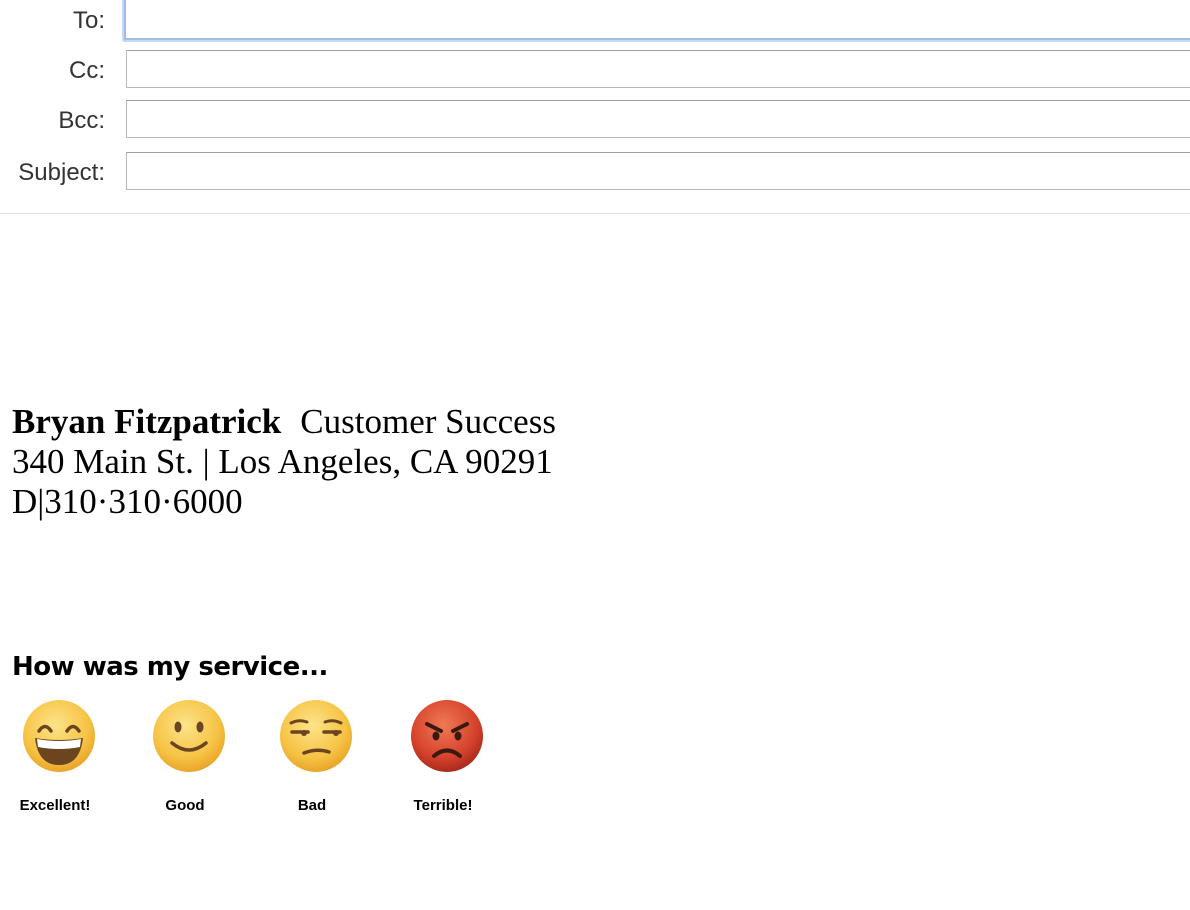 The image size is (1190, 910). I want to click on rating-label-good: Good, so click(185, 805).